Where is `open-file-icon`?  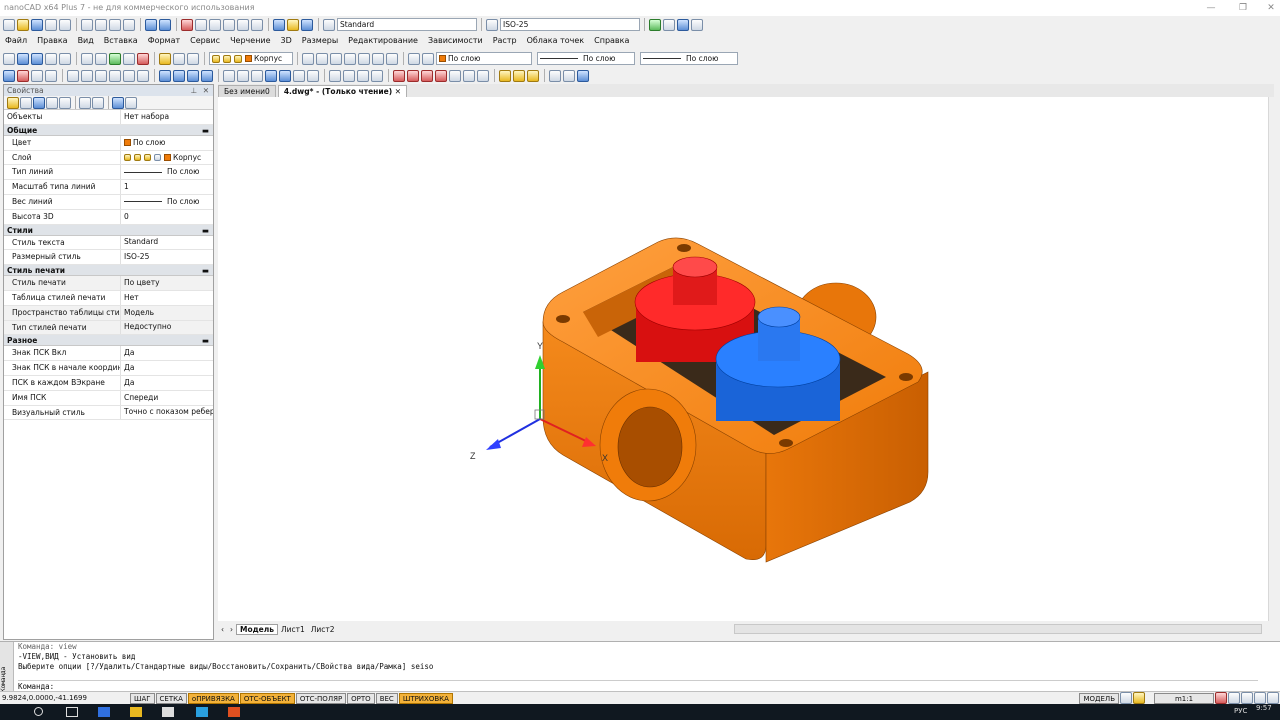
open-file-icon is located at coordinates (23, 24).